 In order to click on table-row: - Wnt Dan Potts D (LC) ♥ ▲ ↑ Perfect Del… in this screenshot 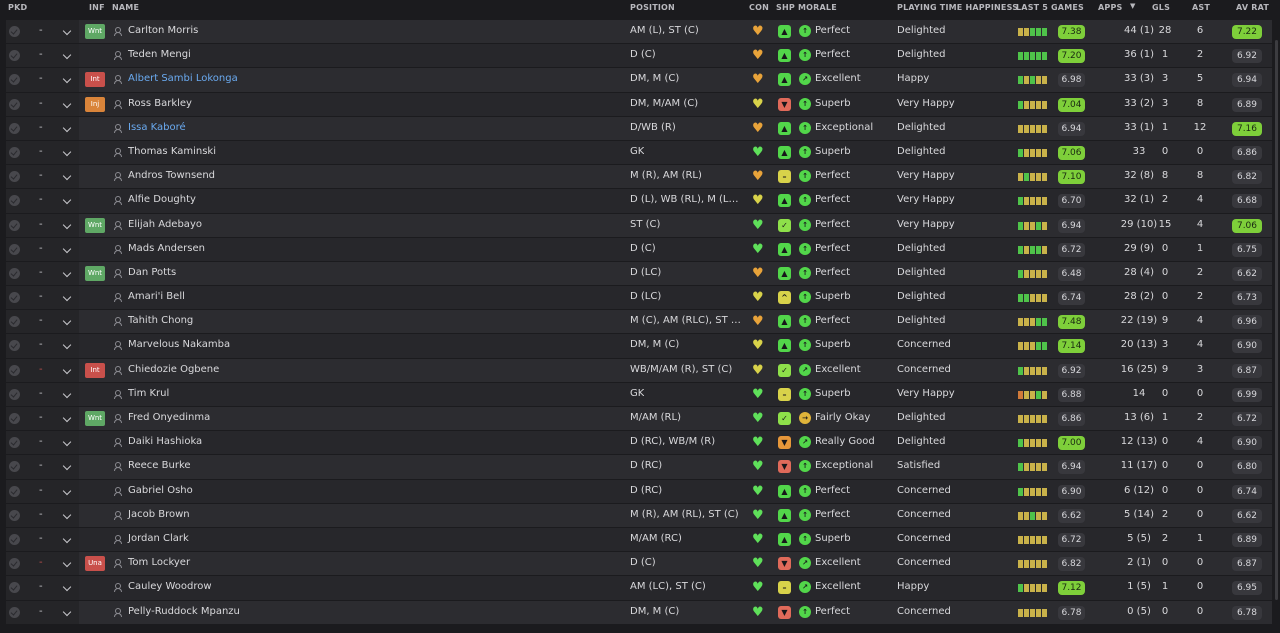, I will do `click(640, 274)`.